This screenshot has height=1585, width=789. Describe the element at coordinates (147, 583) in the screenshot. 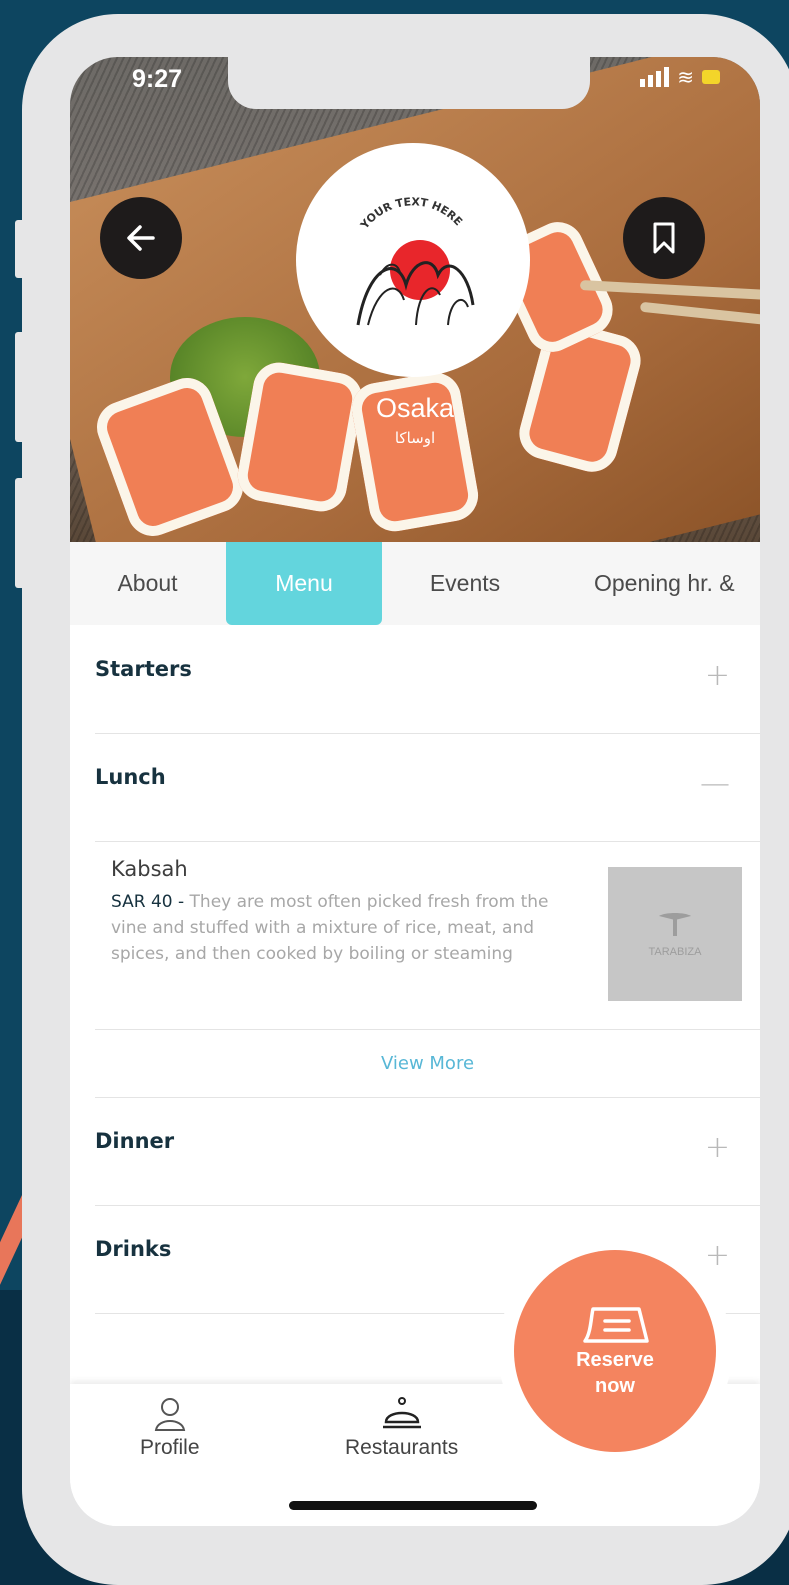

I see `tab-about: About` at that location.